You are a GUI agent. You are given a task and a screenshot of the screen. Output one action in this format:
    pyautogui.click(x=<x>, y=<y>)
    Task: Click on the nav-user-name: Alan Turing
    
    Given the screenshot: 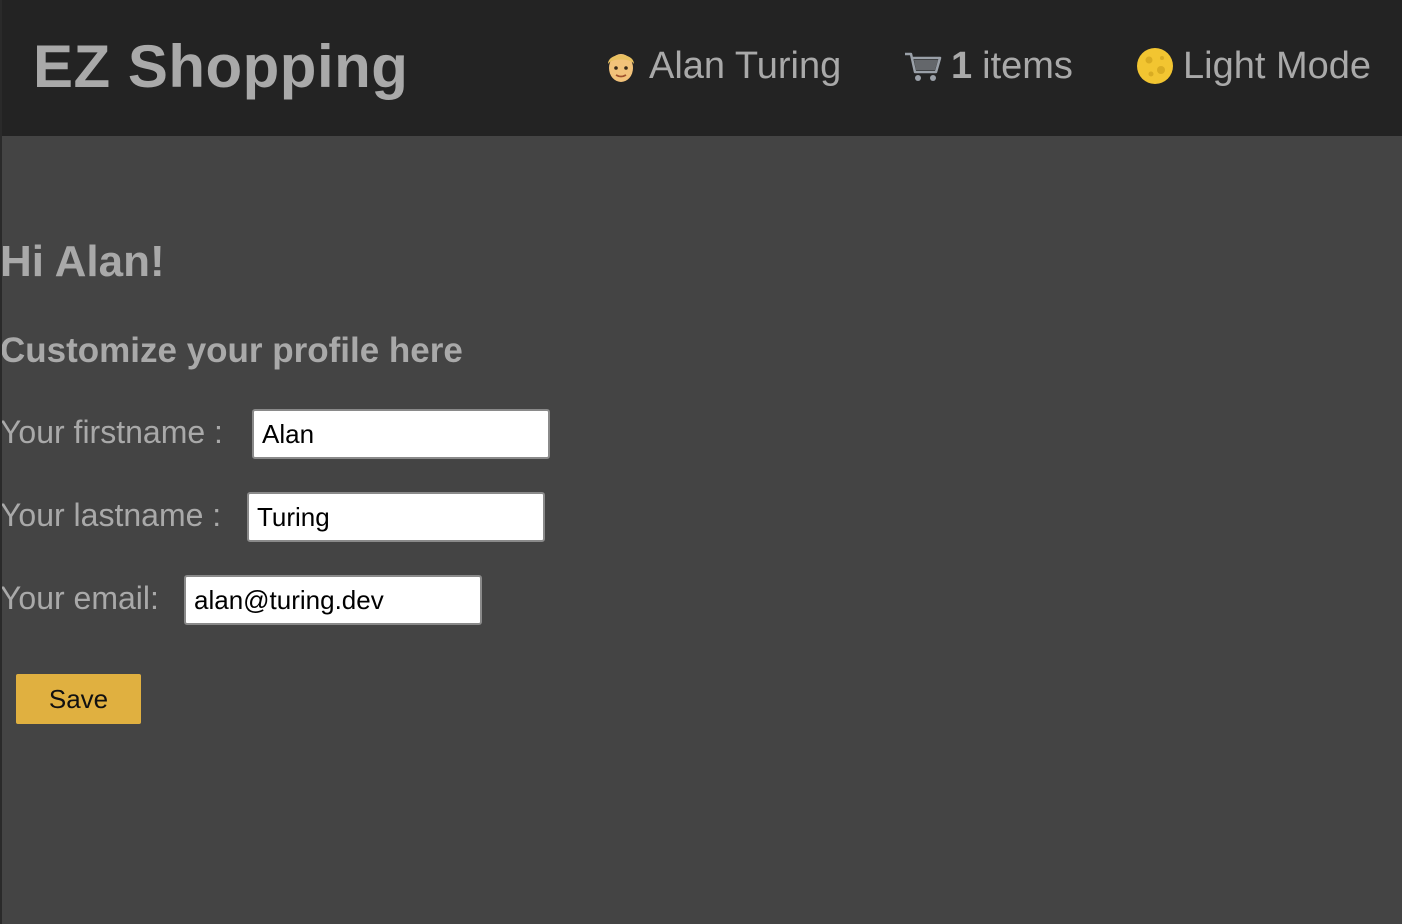 What is the action you would take?
    pyautogui.click(x=745, y=65)
    